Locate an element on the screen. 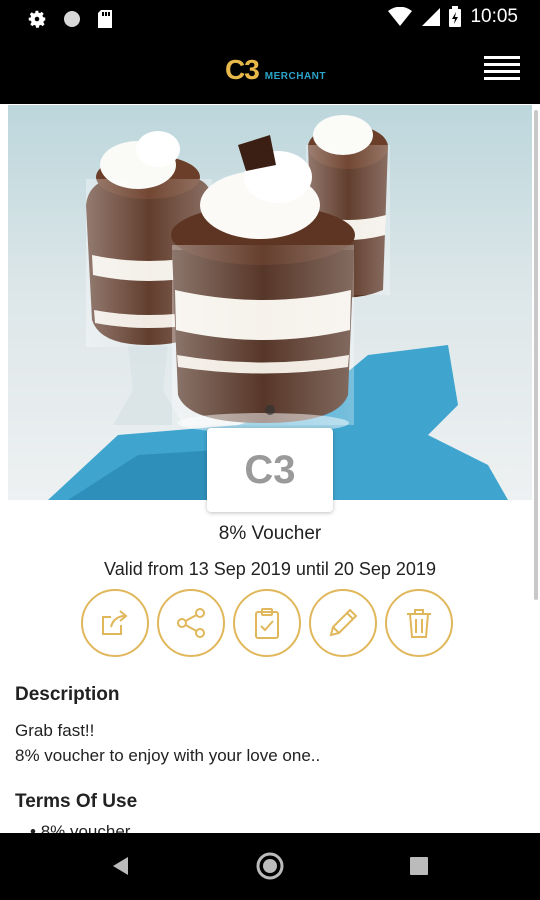  share-icon is located at coordinates (191, 623).